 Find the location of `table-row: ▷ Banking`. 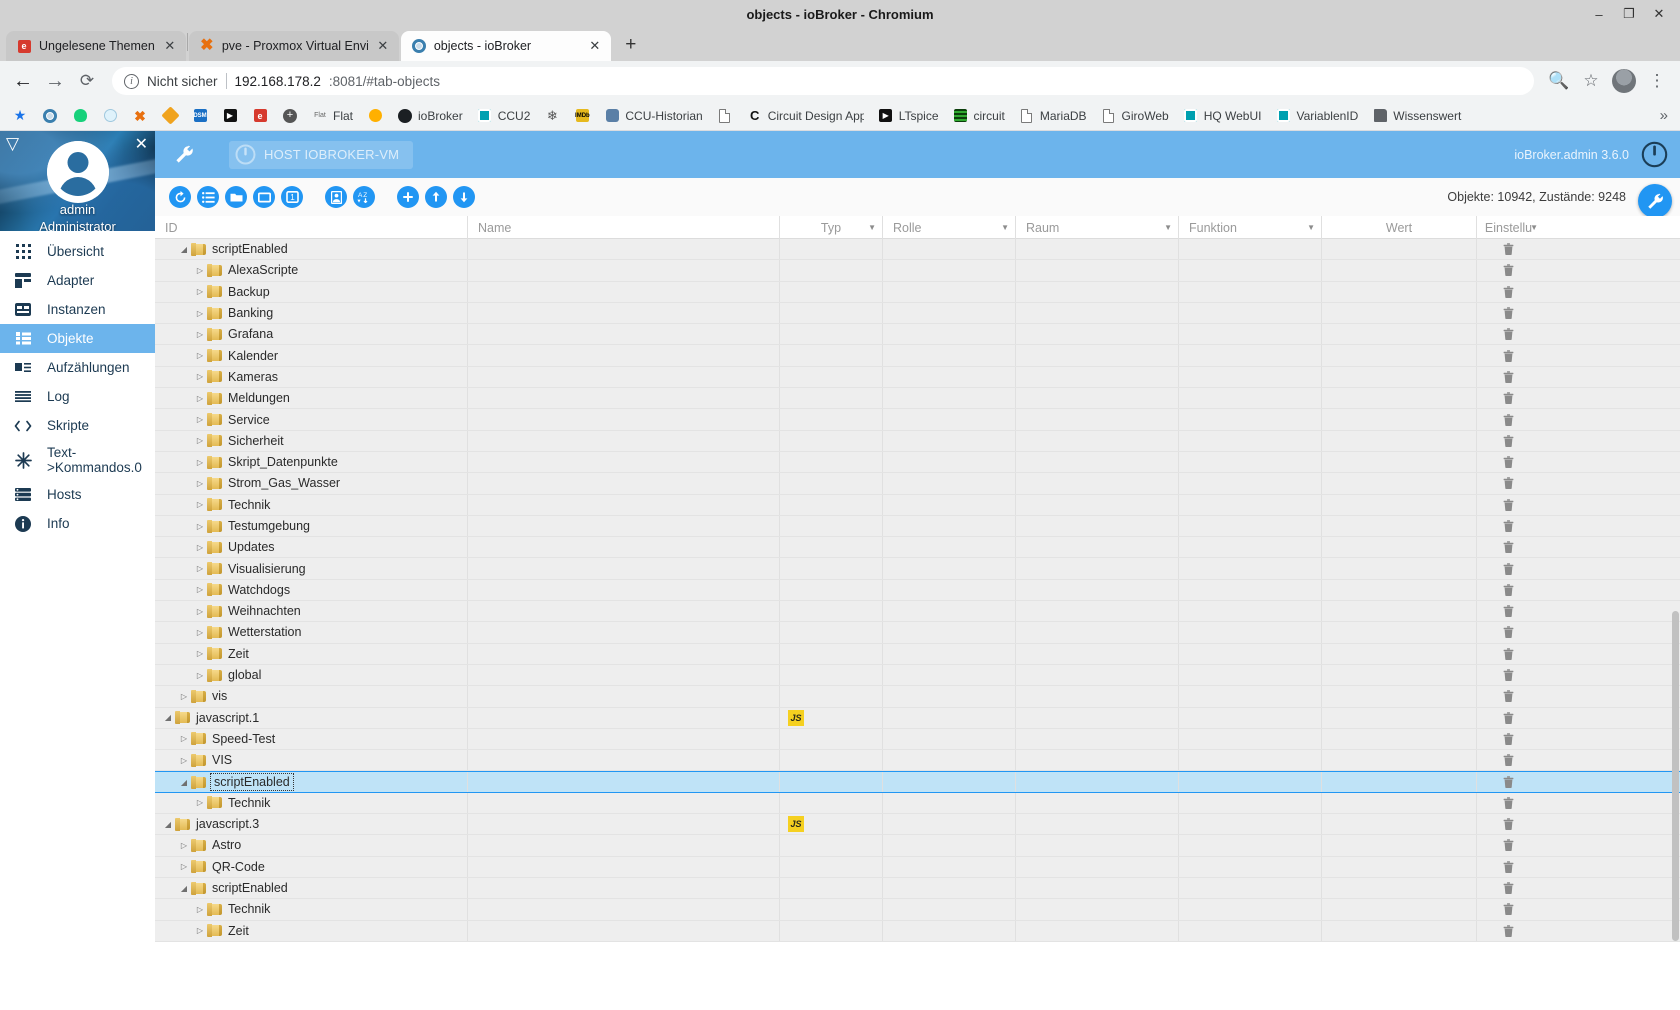

table-row: ▷ Banking is located at coordinates (917, 313).